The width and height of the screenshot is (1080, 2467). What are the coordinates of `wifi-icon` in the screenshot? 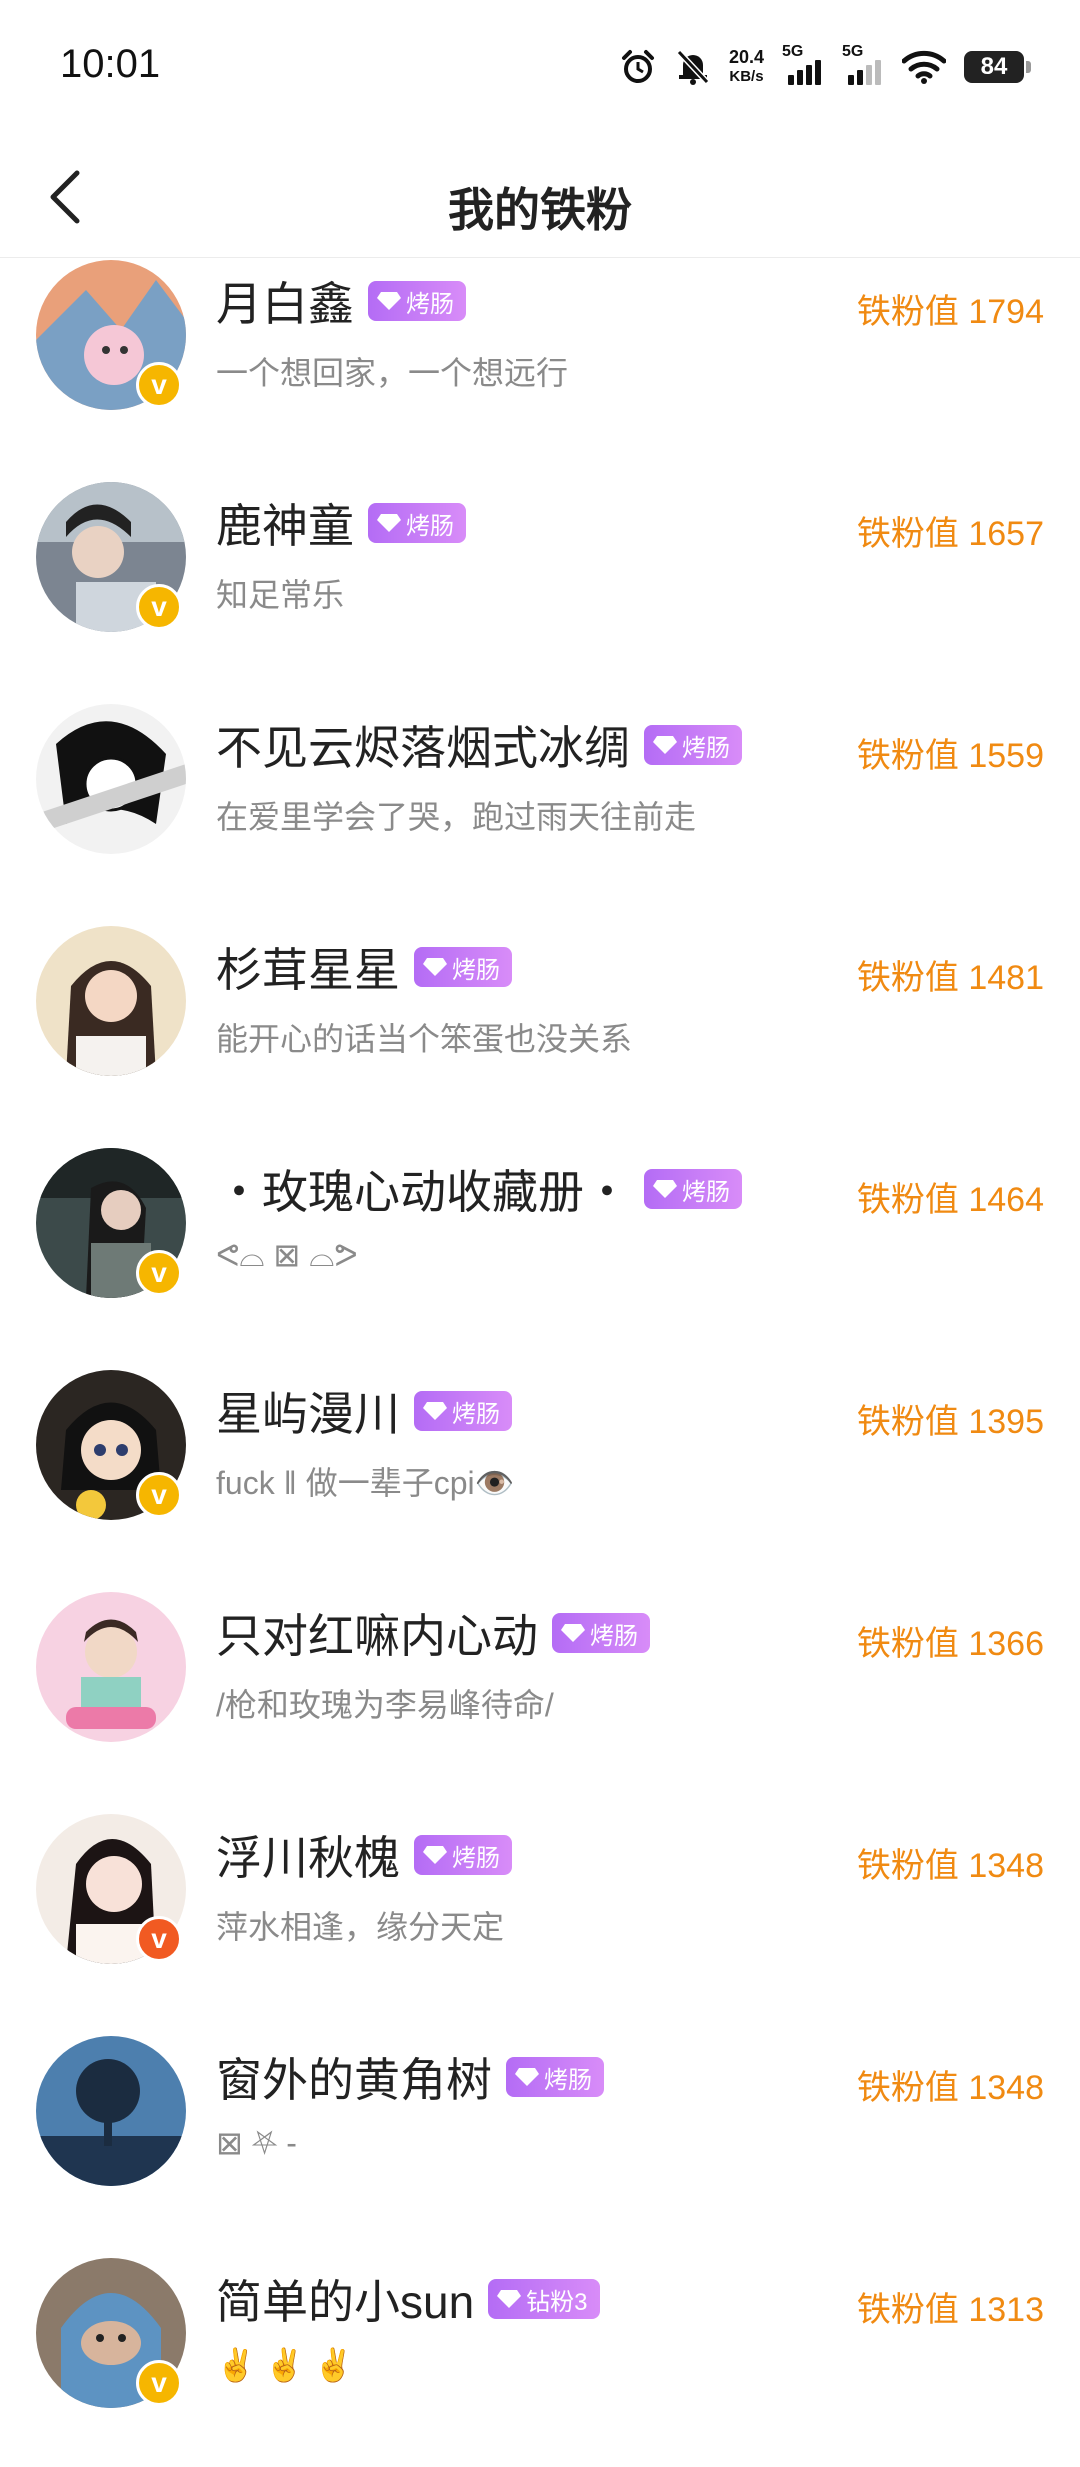 It's located at (924, 67).